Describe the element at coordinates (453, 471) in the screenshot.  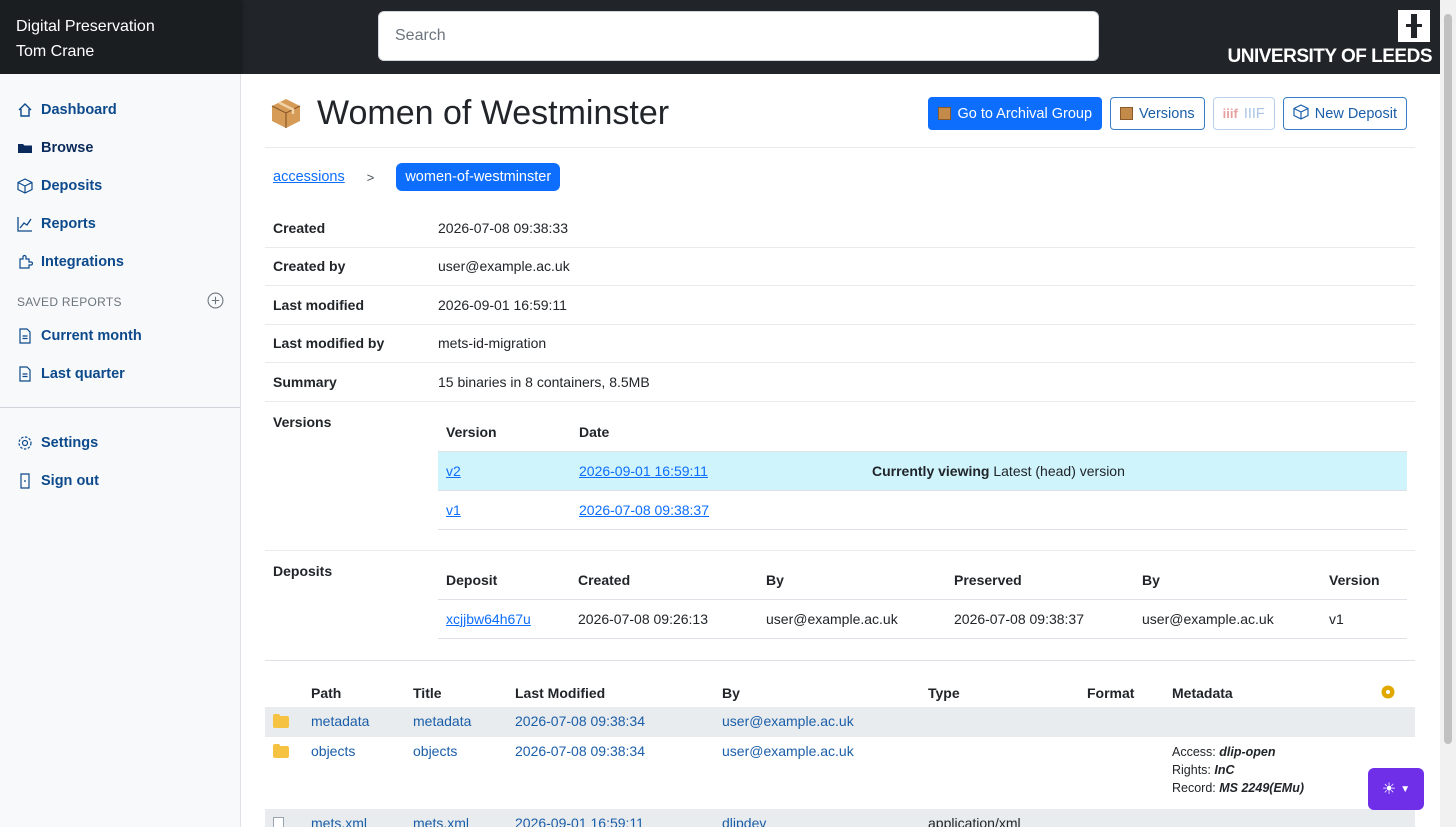
I see `version-link: v2` at that location.